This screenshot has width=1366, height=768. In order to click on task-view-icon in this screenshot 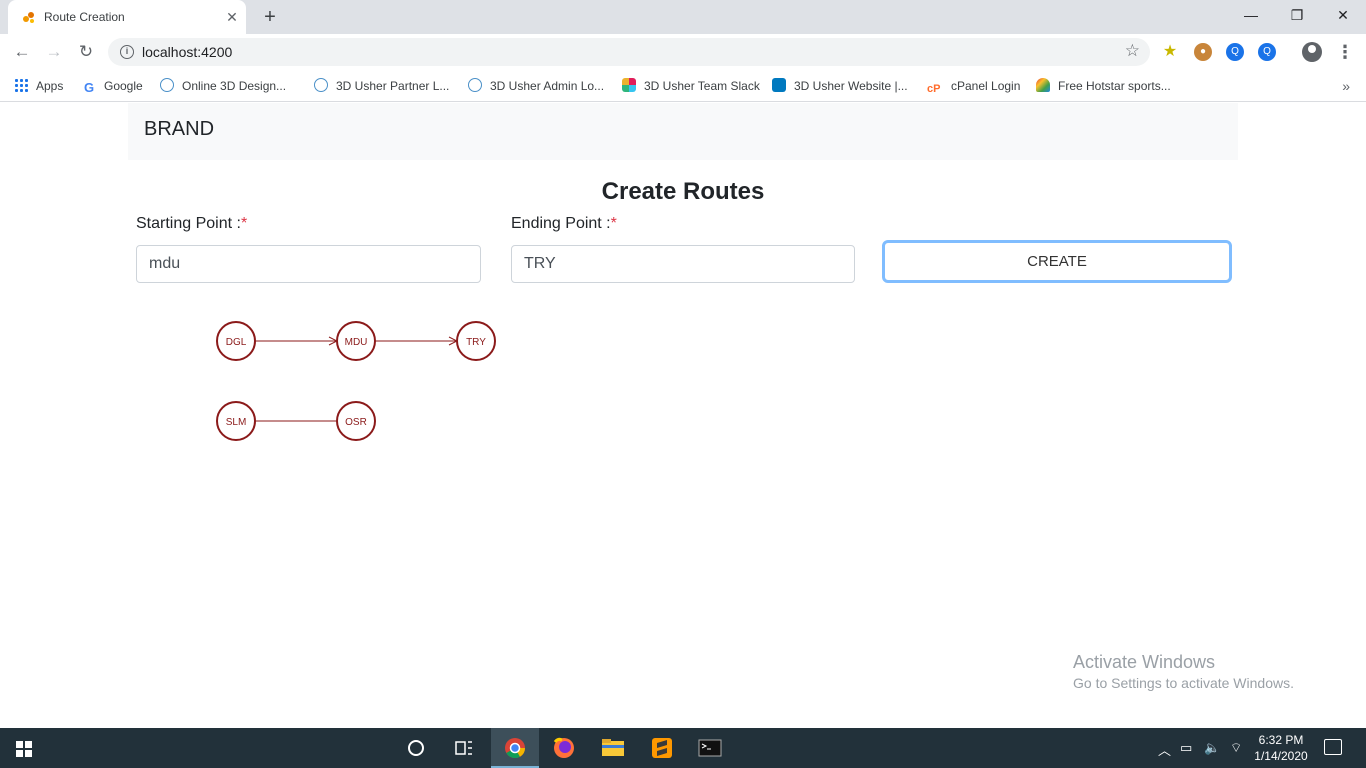, I will do `click(463, 748)`.